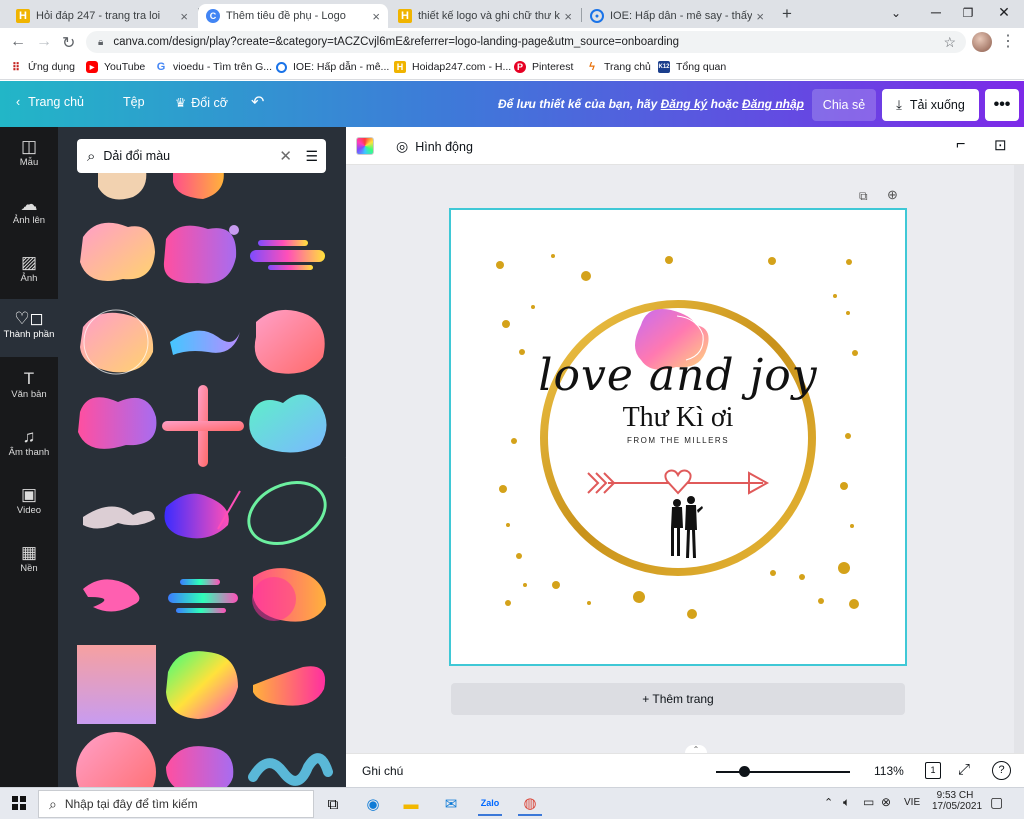  Describe the element at coordinates (889, 771) in the screenshot. I see `zoom-level: 113%` at that location.